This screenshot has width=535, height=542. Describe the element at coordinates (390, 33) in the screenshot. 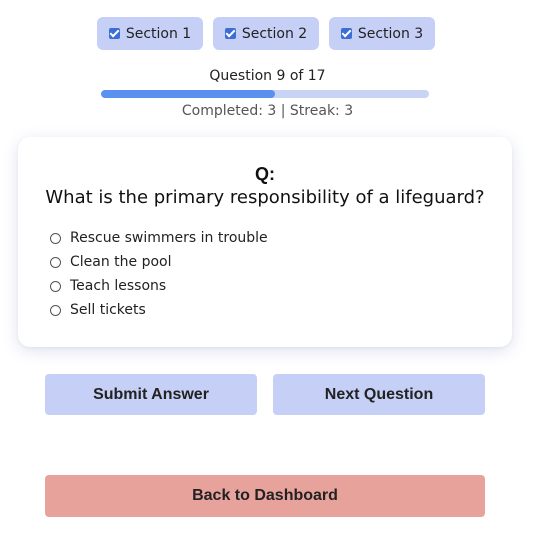

I see `section-3-label: Section 3` at that location.